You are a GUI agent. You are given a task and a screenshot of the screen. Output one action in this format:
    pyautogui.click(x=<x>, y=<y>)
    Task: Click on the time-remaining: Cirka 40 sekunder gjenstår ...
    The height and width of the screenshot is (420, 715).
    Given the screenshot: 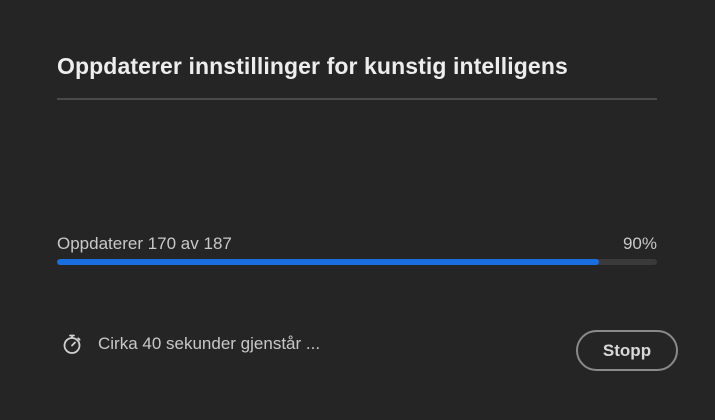 What is the action you would take?
    pyautogui.click(x=190, y=344)
    